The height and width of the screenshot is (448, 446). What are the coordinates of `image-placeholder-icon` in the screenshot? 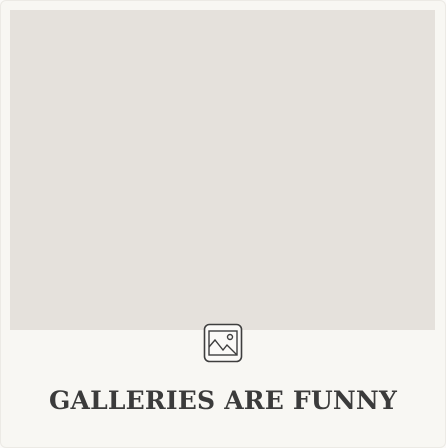 It's located at (223, 343).